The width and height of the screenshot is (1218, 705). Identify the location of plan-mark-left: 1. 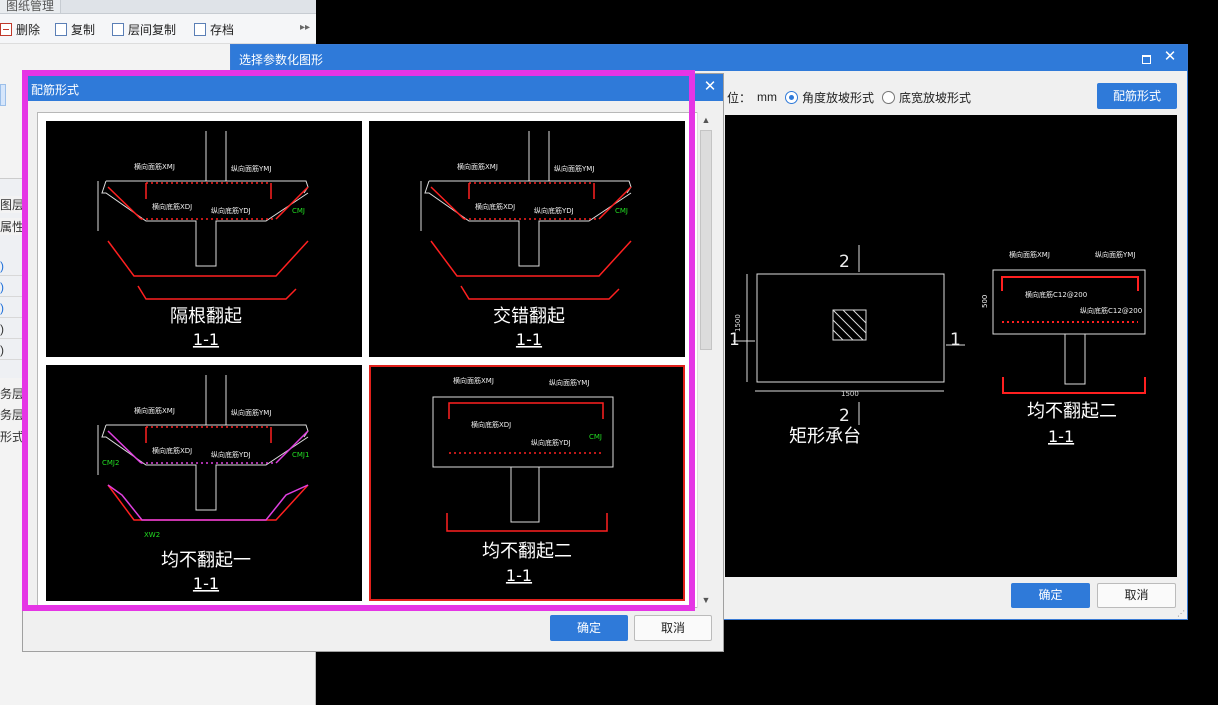
(734, 340).